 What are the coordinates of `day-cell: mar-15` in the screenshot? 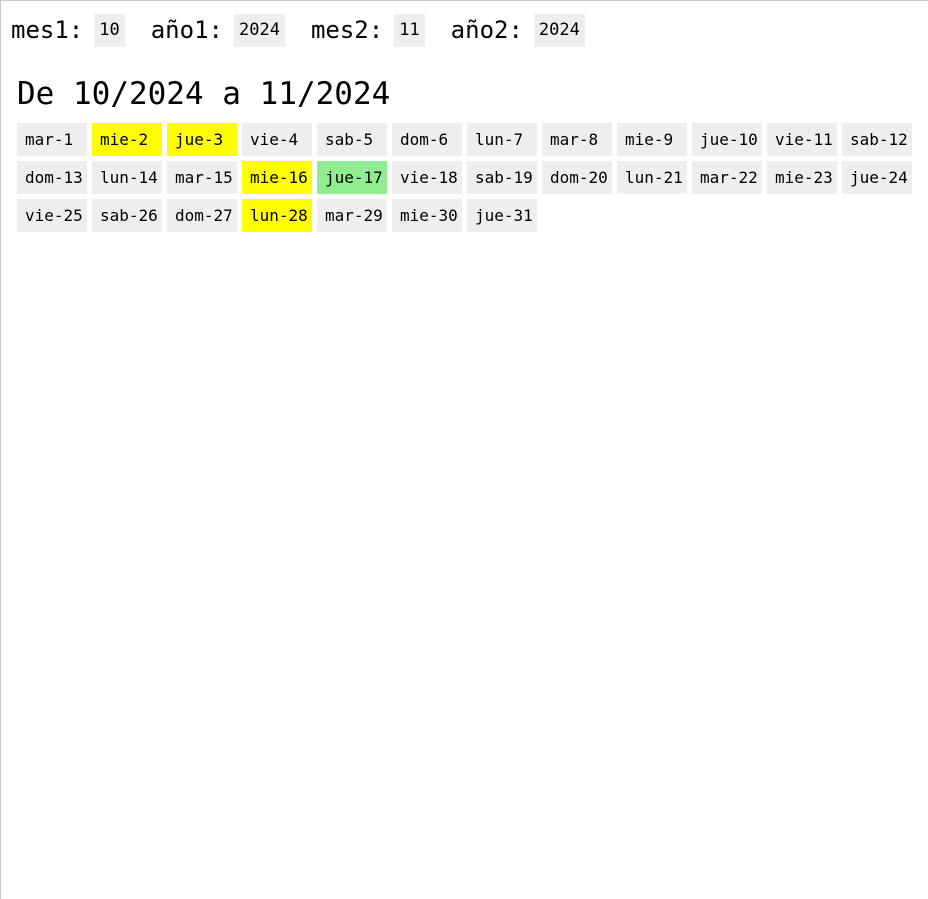 It's located at (202, 177).